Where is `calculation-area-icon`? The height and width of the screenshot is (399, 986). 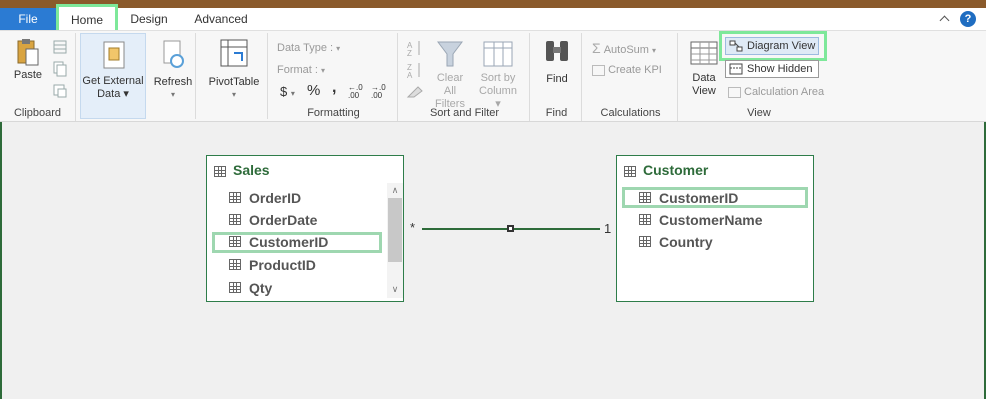 calculation-area-icon is located at coordinates (734, 92).